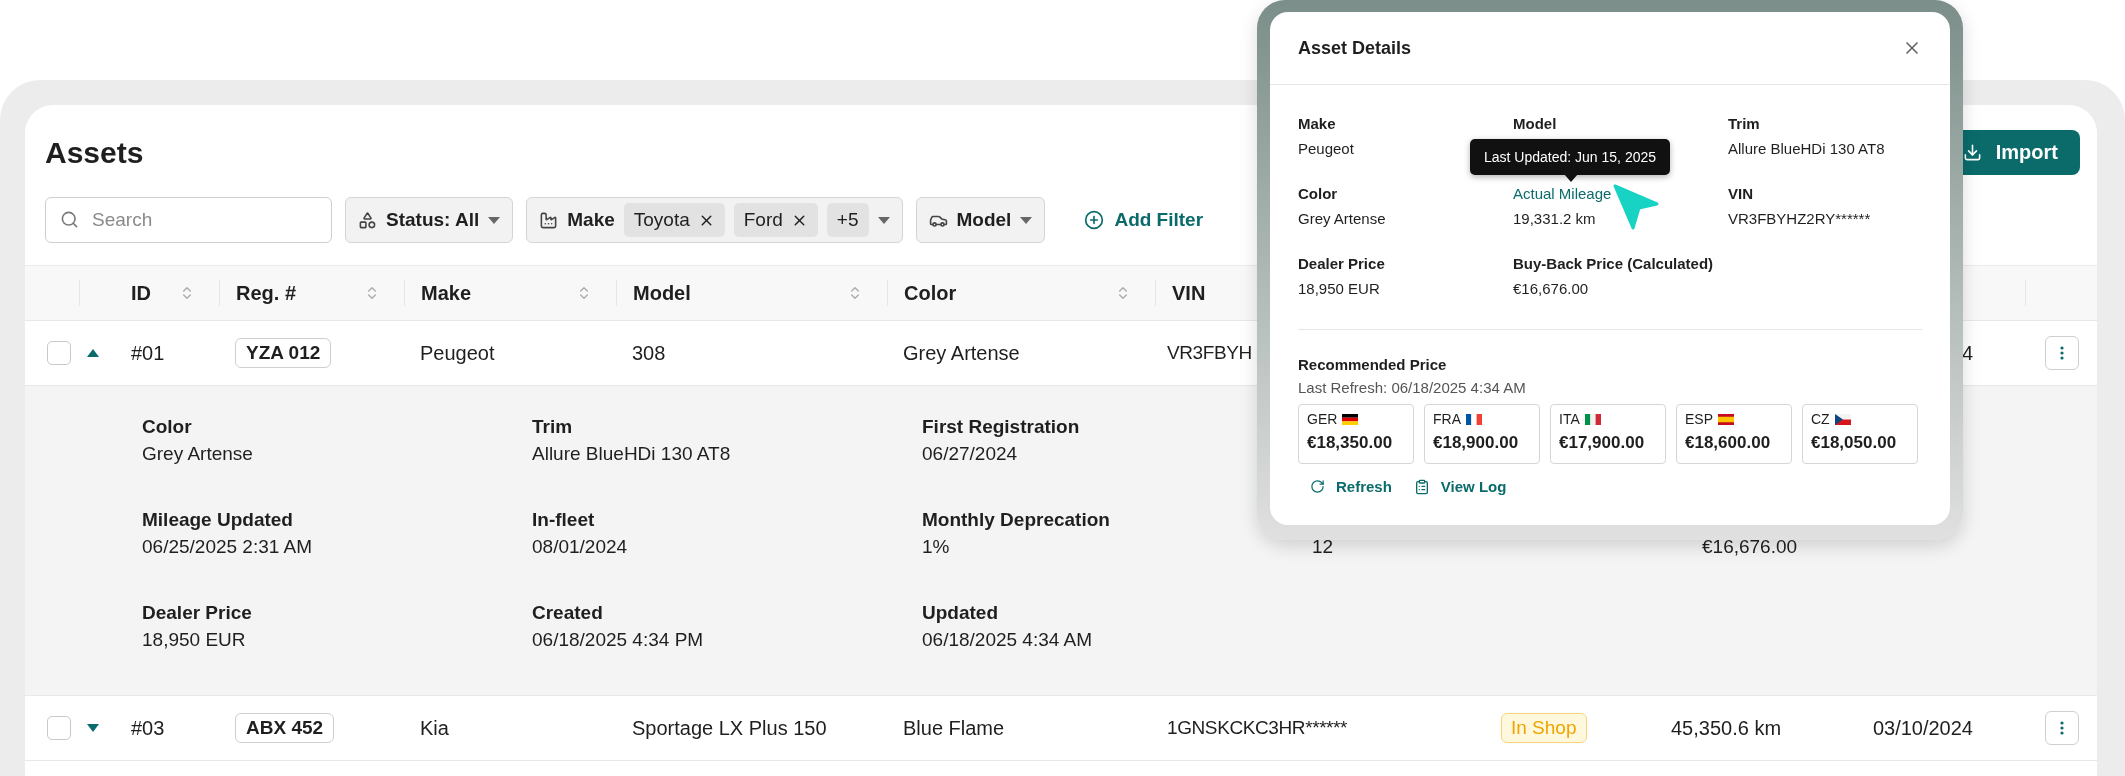  Describe the element at coordinates (167, 427) in the screenshot. I see `detail-label: Color` at that location.